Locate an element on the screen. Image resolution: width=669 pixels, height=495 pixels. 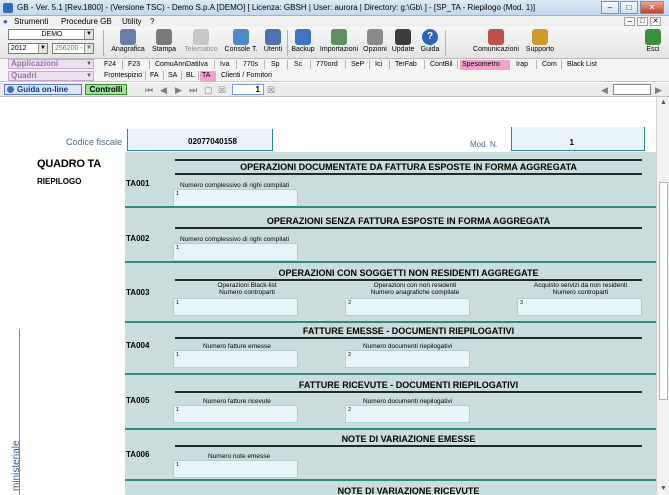
tab-sep: SeP is located at coordinates (357, 65).